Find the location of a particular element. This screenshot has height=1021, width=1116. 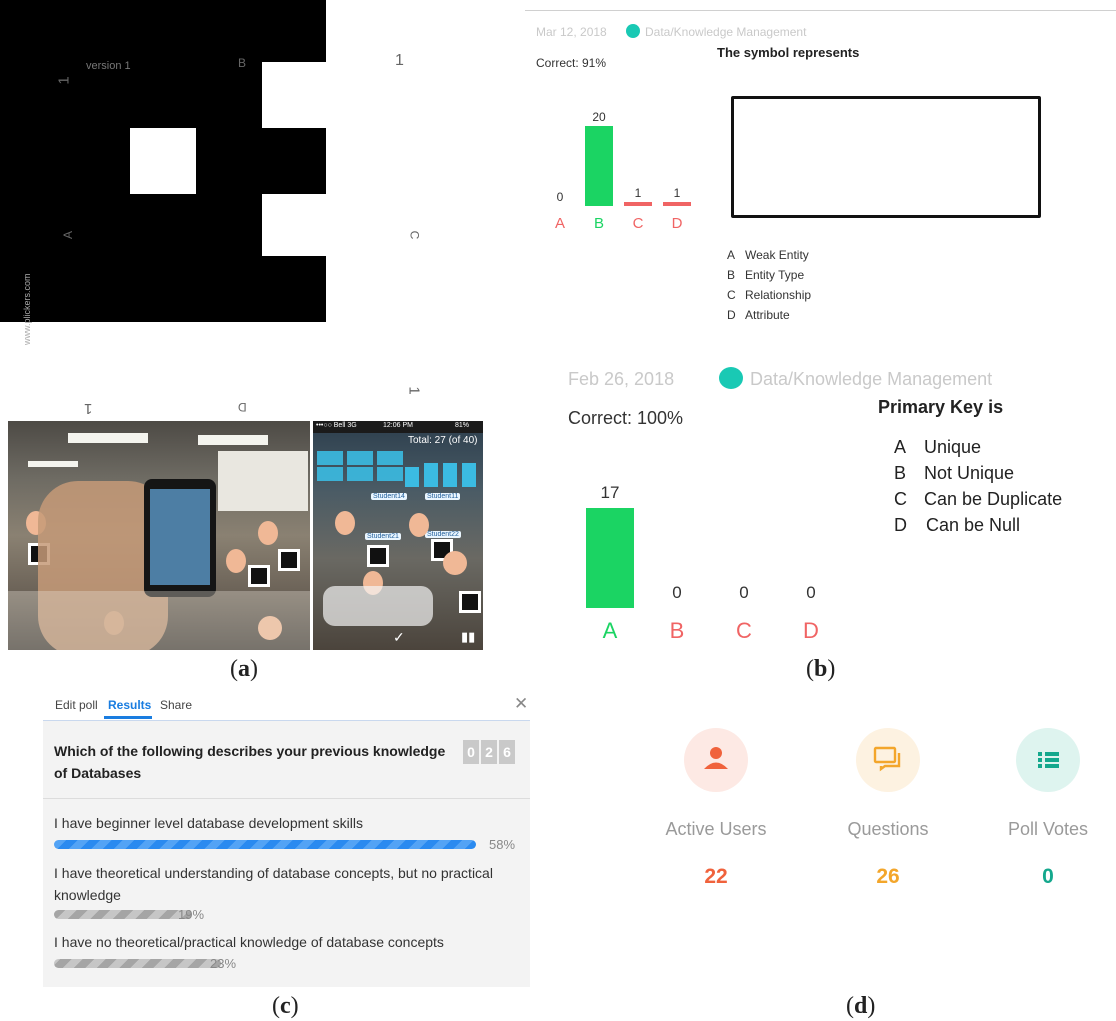

q2-question: Primary Key is is located at coordinates (941, 407).